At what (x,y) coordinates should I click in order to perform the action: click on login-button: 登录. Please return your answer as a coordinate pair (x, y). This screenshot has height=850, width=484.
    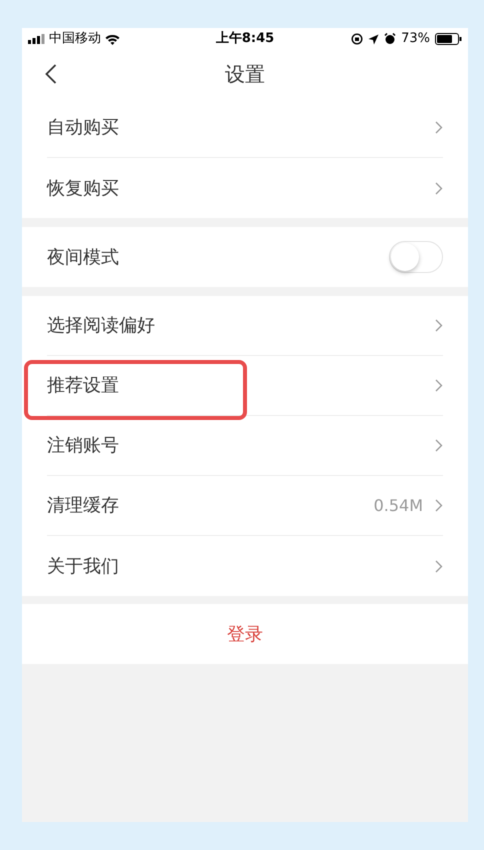
    Looking at the image, I should click on (245, 634).